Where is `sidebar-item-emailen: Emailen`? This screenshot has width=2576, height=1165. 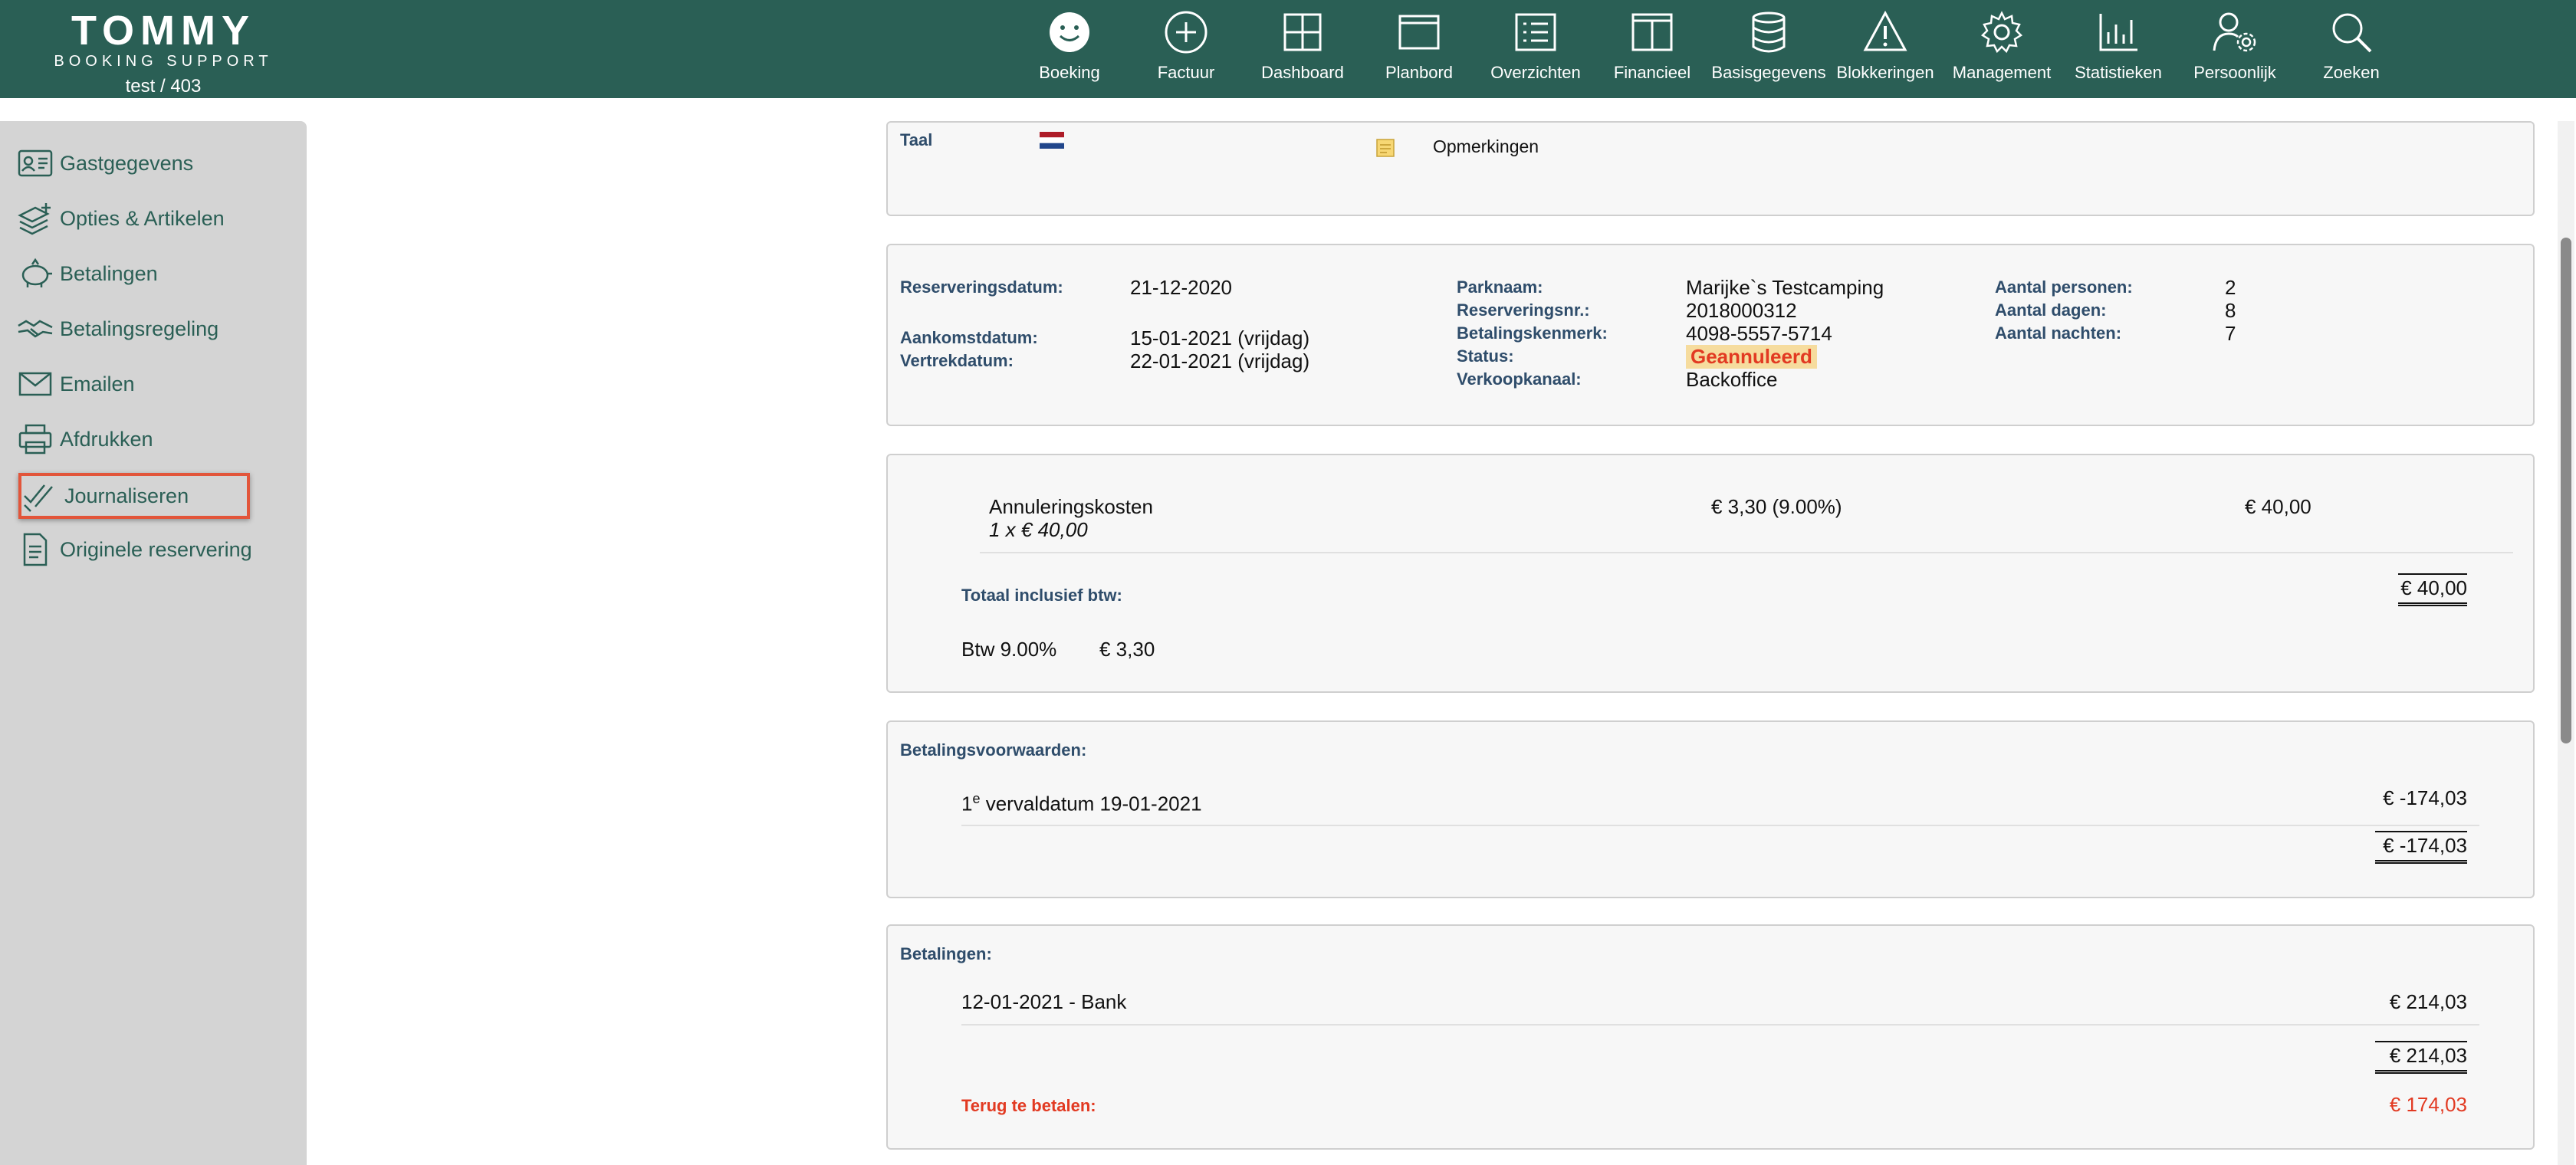 sidebar-item-emailen: Emailen is located at coordinates (76, 384).